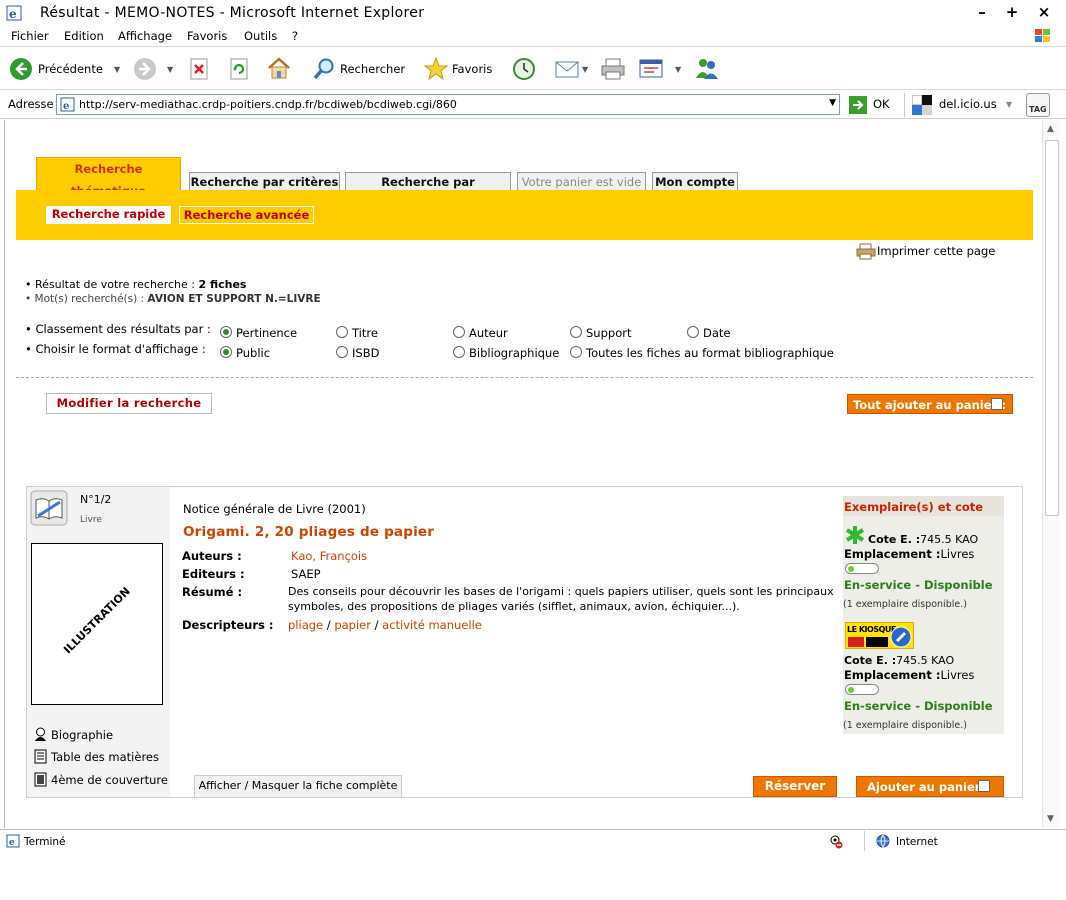 The height and width of the screenshot is (900, 1066). I want to click on biography-link: Biographie, so click(82, 735).